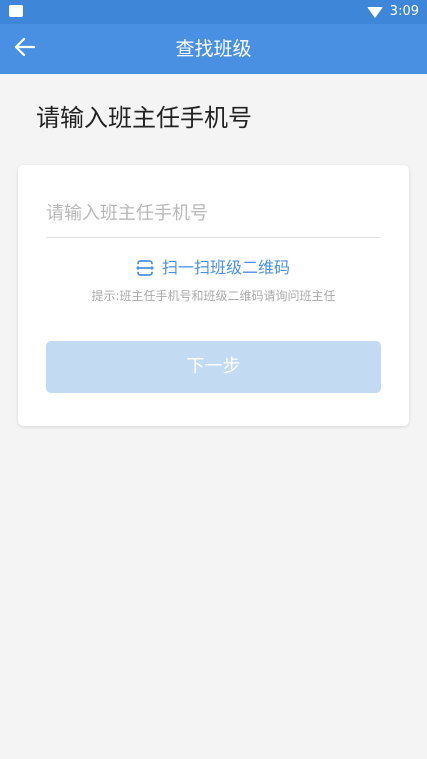 The width and height of the screenshot is (427, 759). I want to click on status-right: 3:09, so click(392, 12).